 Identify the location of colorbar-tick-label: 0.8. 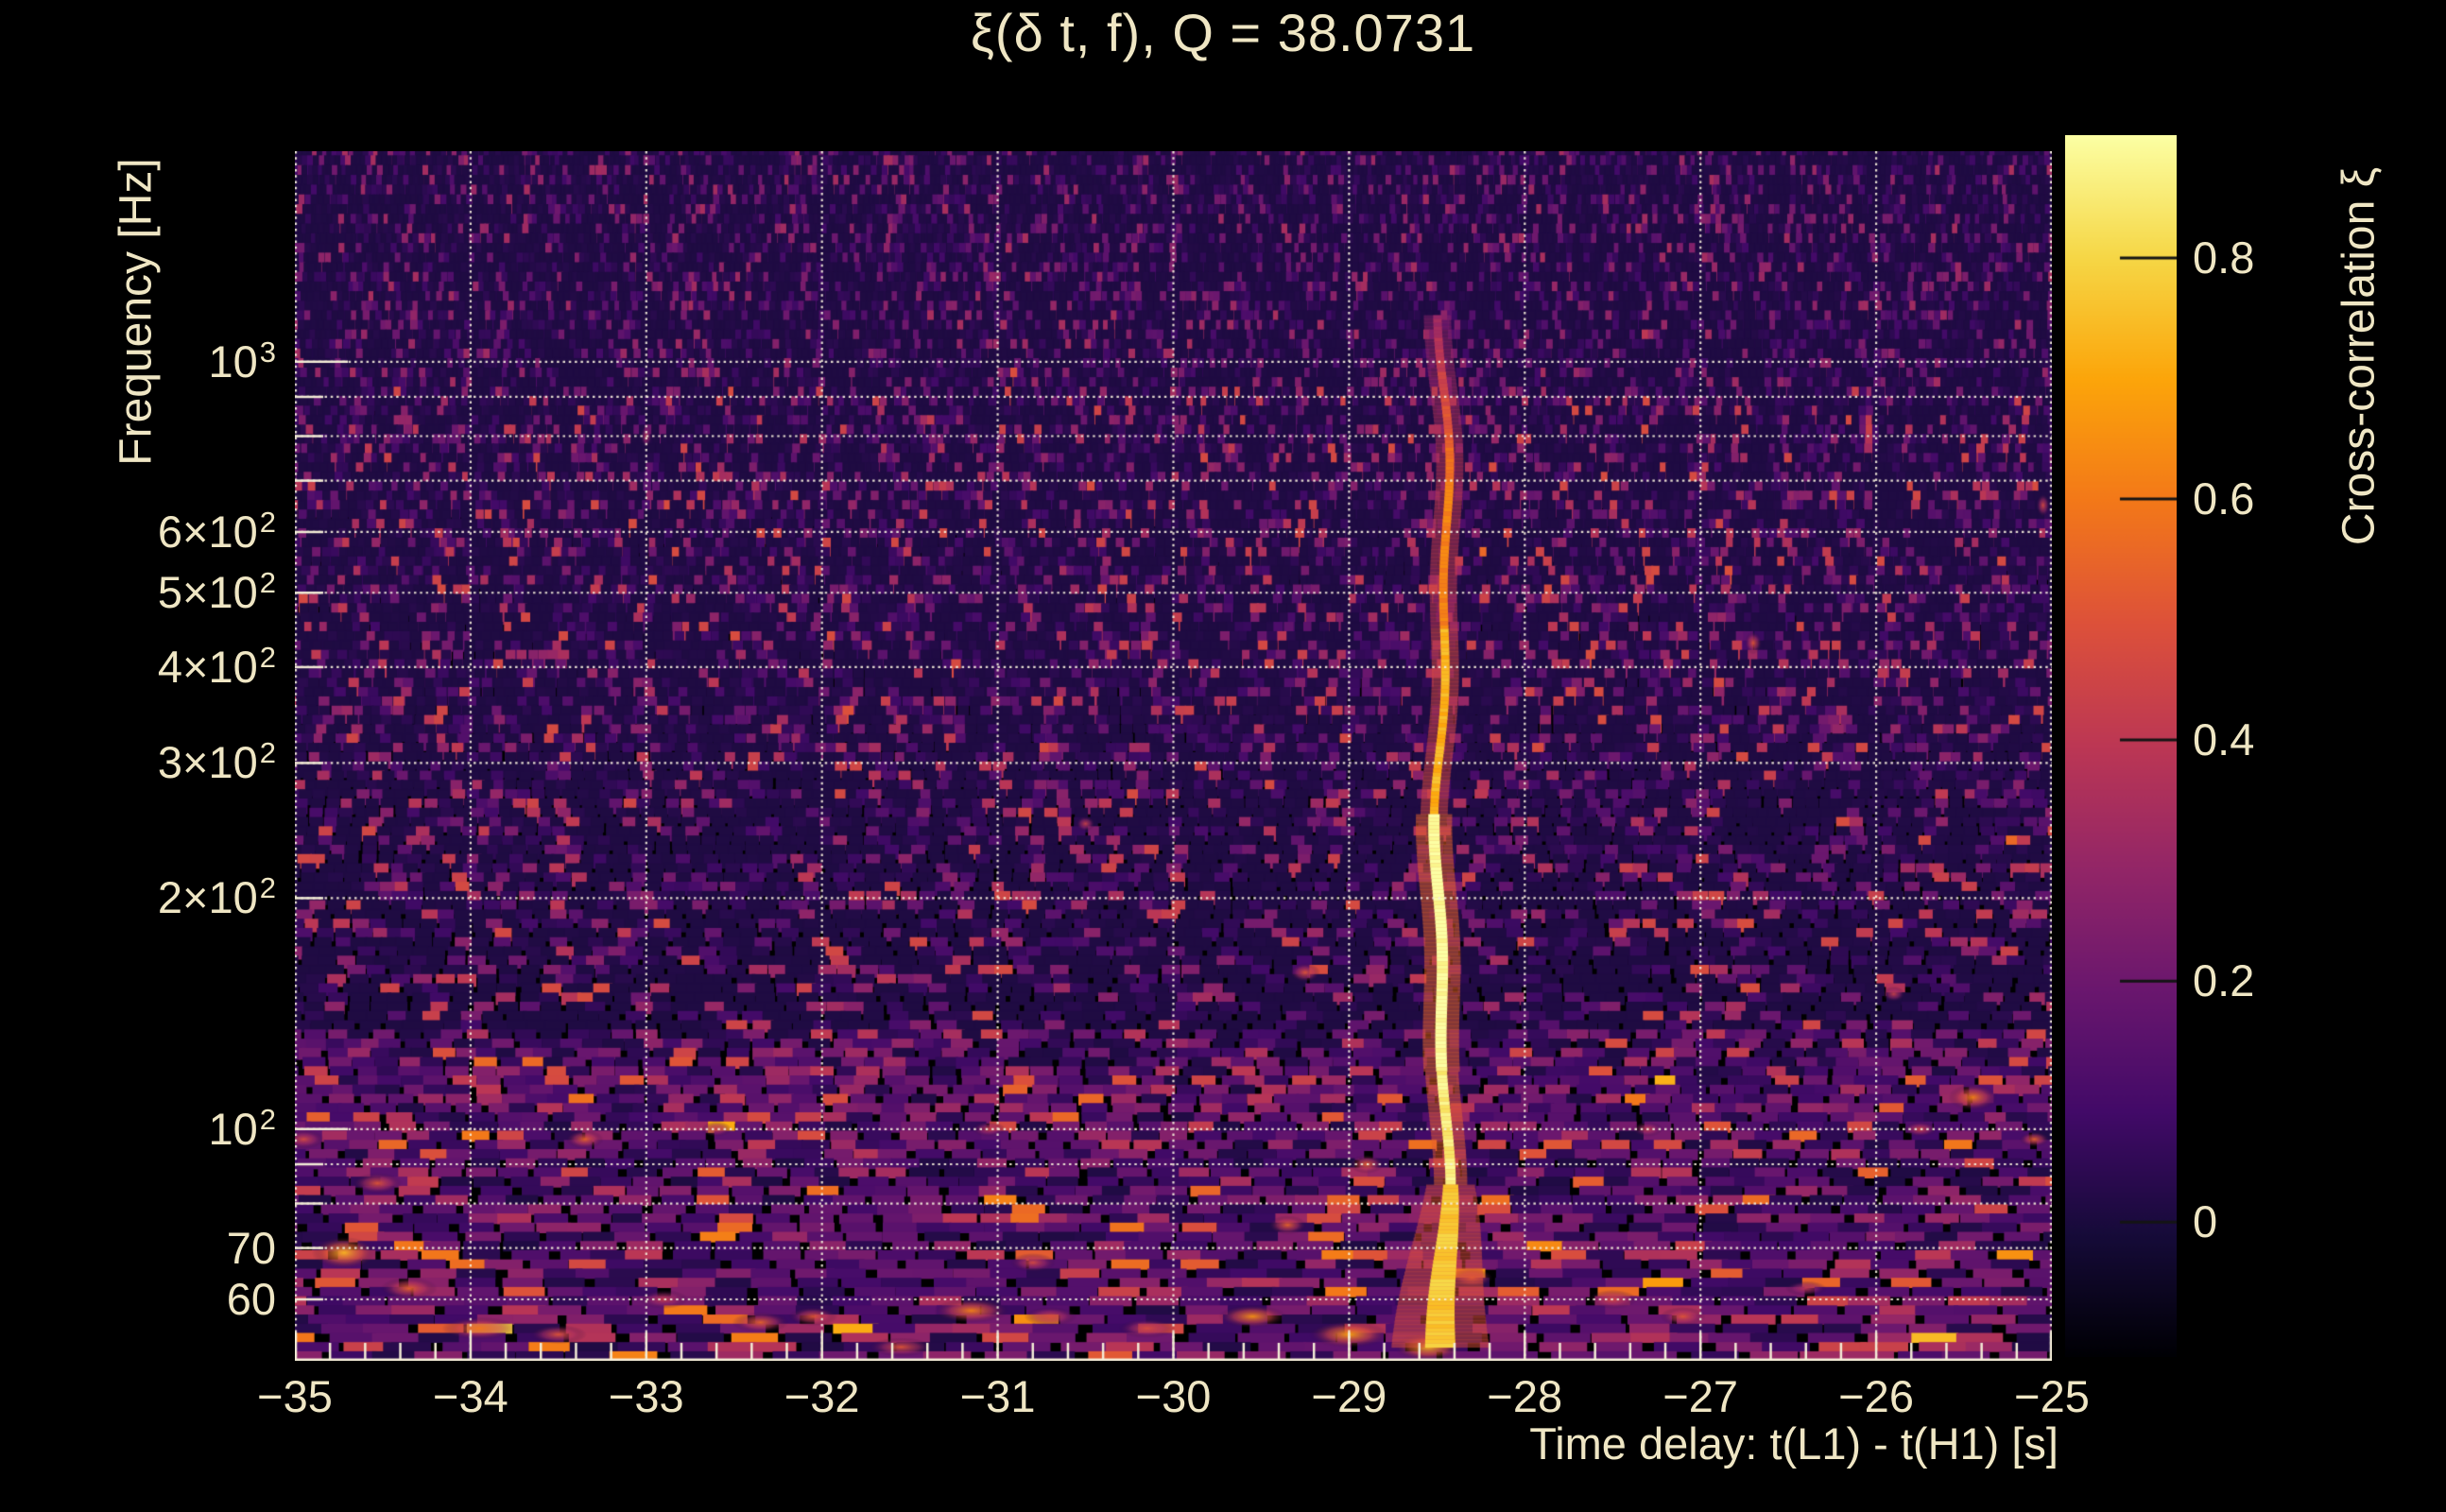
(2224, 258).